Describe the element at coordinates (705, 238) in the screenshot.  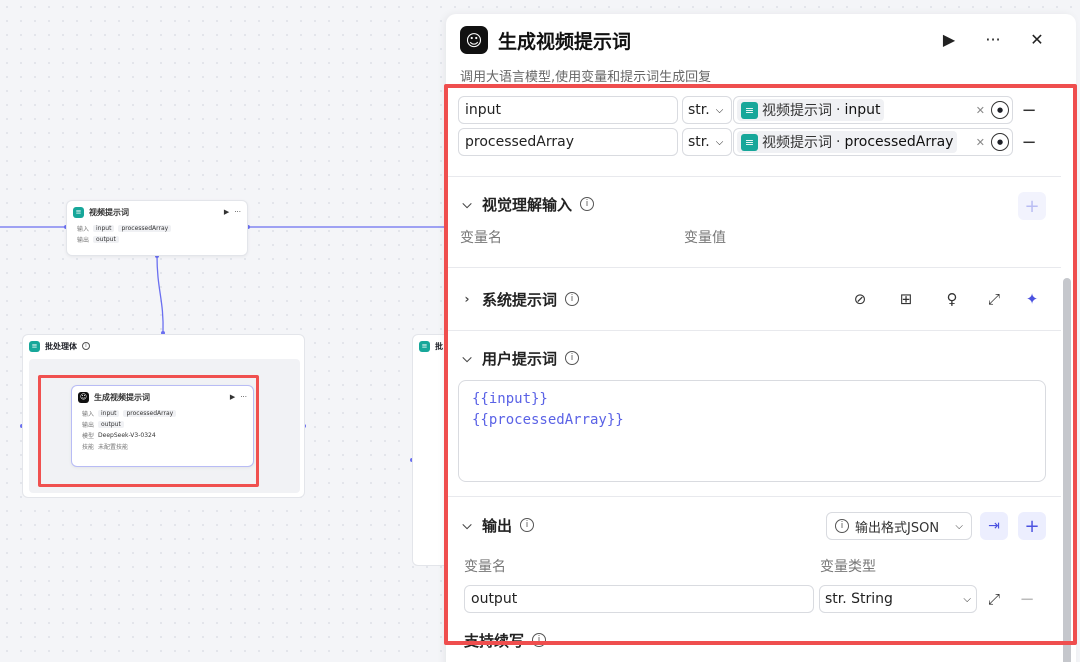
I see `col-var-value: 变量值` at that location.